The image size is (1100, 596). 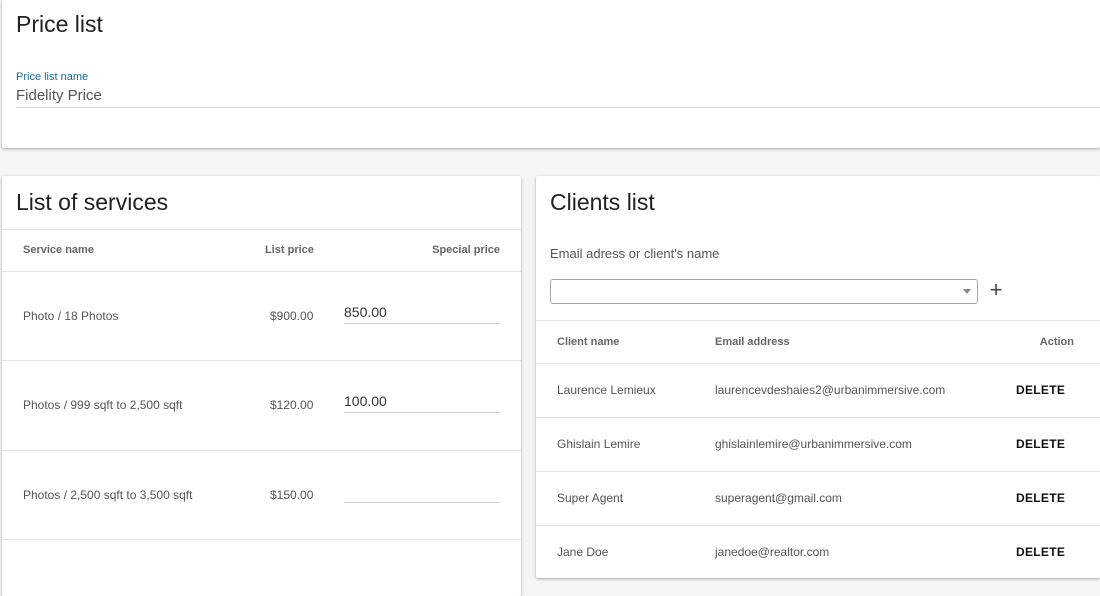 I want to click on price-list-name-input: Fidelity Price, so click(x=59, y=95).